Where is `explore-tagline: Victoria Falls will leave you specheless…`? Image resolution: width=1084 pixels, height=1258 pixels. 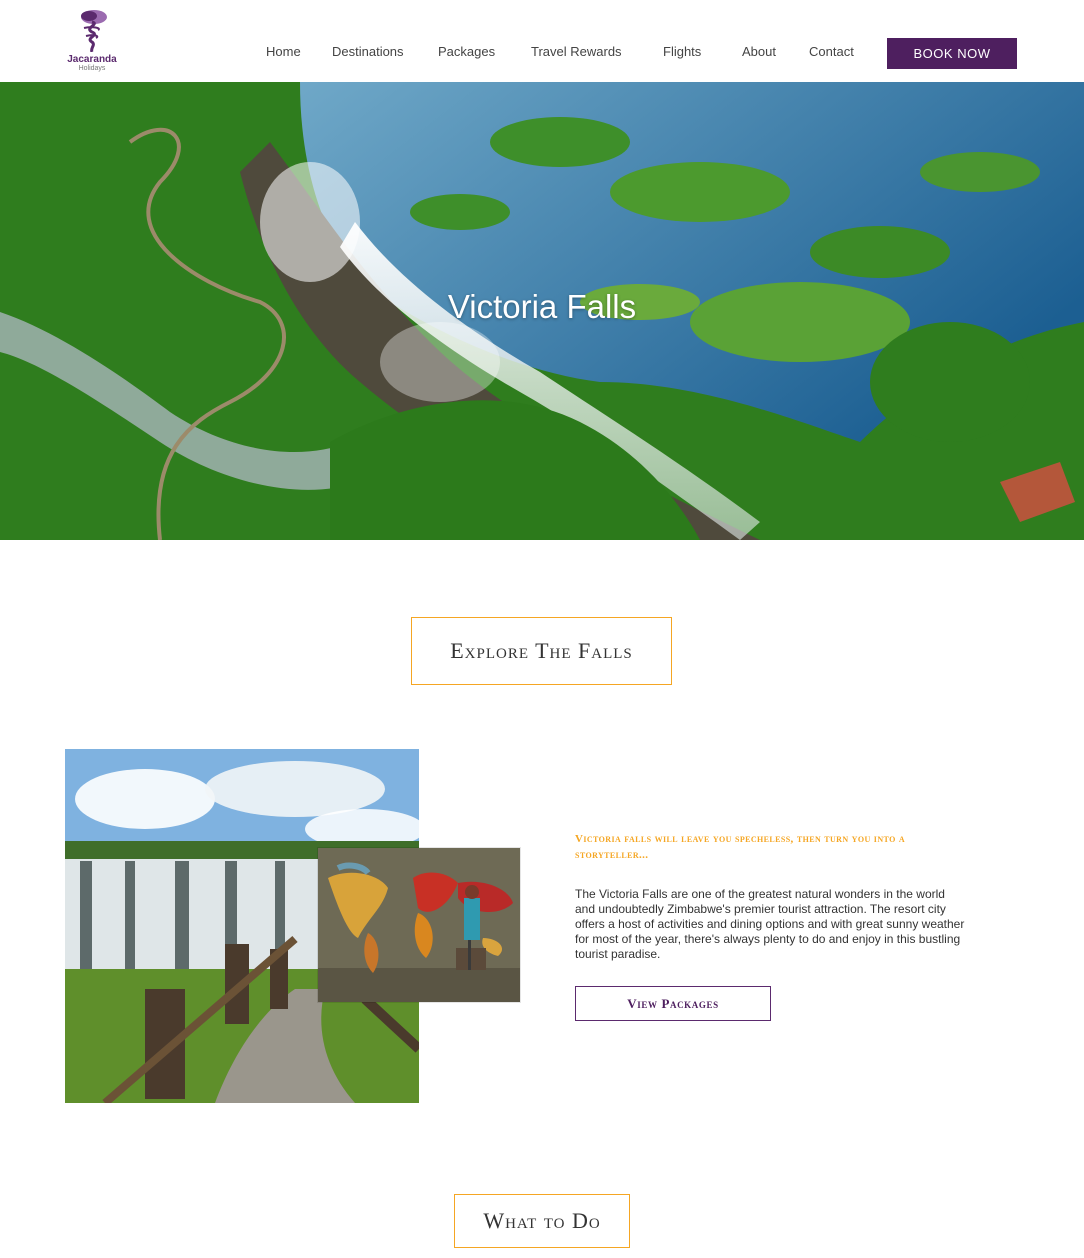 explore-tagline: Victoria Falls will leave you specheless… is located at coordinates (740, 847).